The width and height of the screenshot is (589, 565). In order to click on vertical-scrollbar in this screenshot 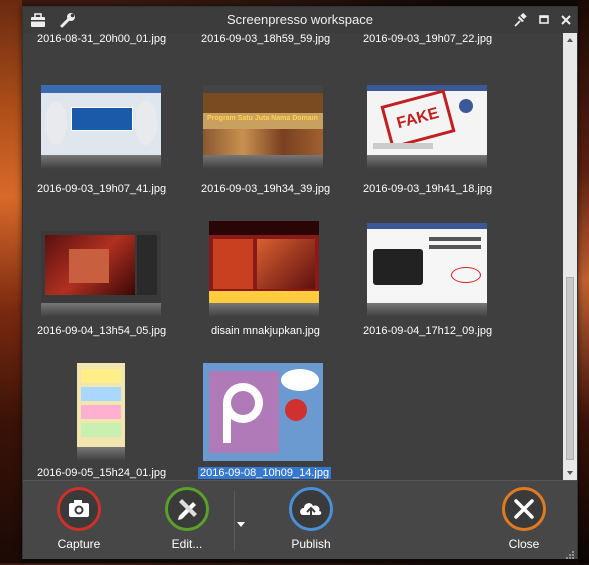, I will do `click(570, 256)`.